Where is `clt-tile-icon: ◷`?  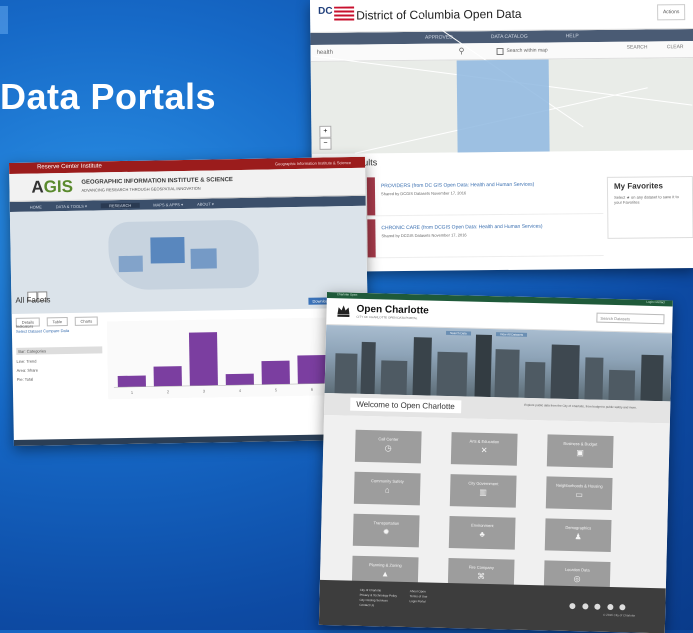 clt-tile-icon: ◷ is located at coordinates (388, 448).